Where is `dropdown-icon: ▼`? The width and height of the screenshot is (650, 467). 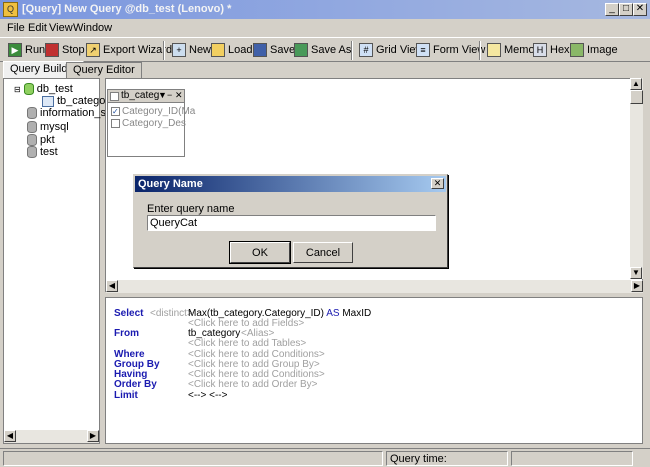 dropdown-icon: ▼ is located at coordinates (162, 95).